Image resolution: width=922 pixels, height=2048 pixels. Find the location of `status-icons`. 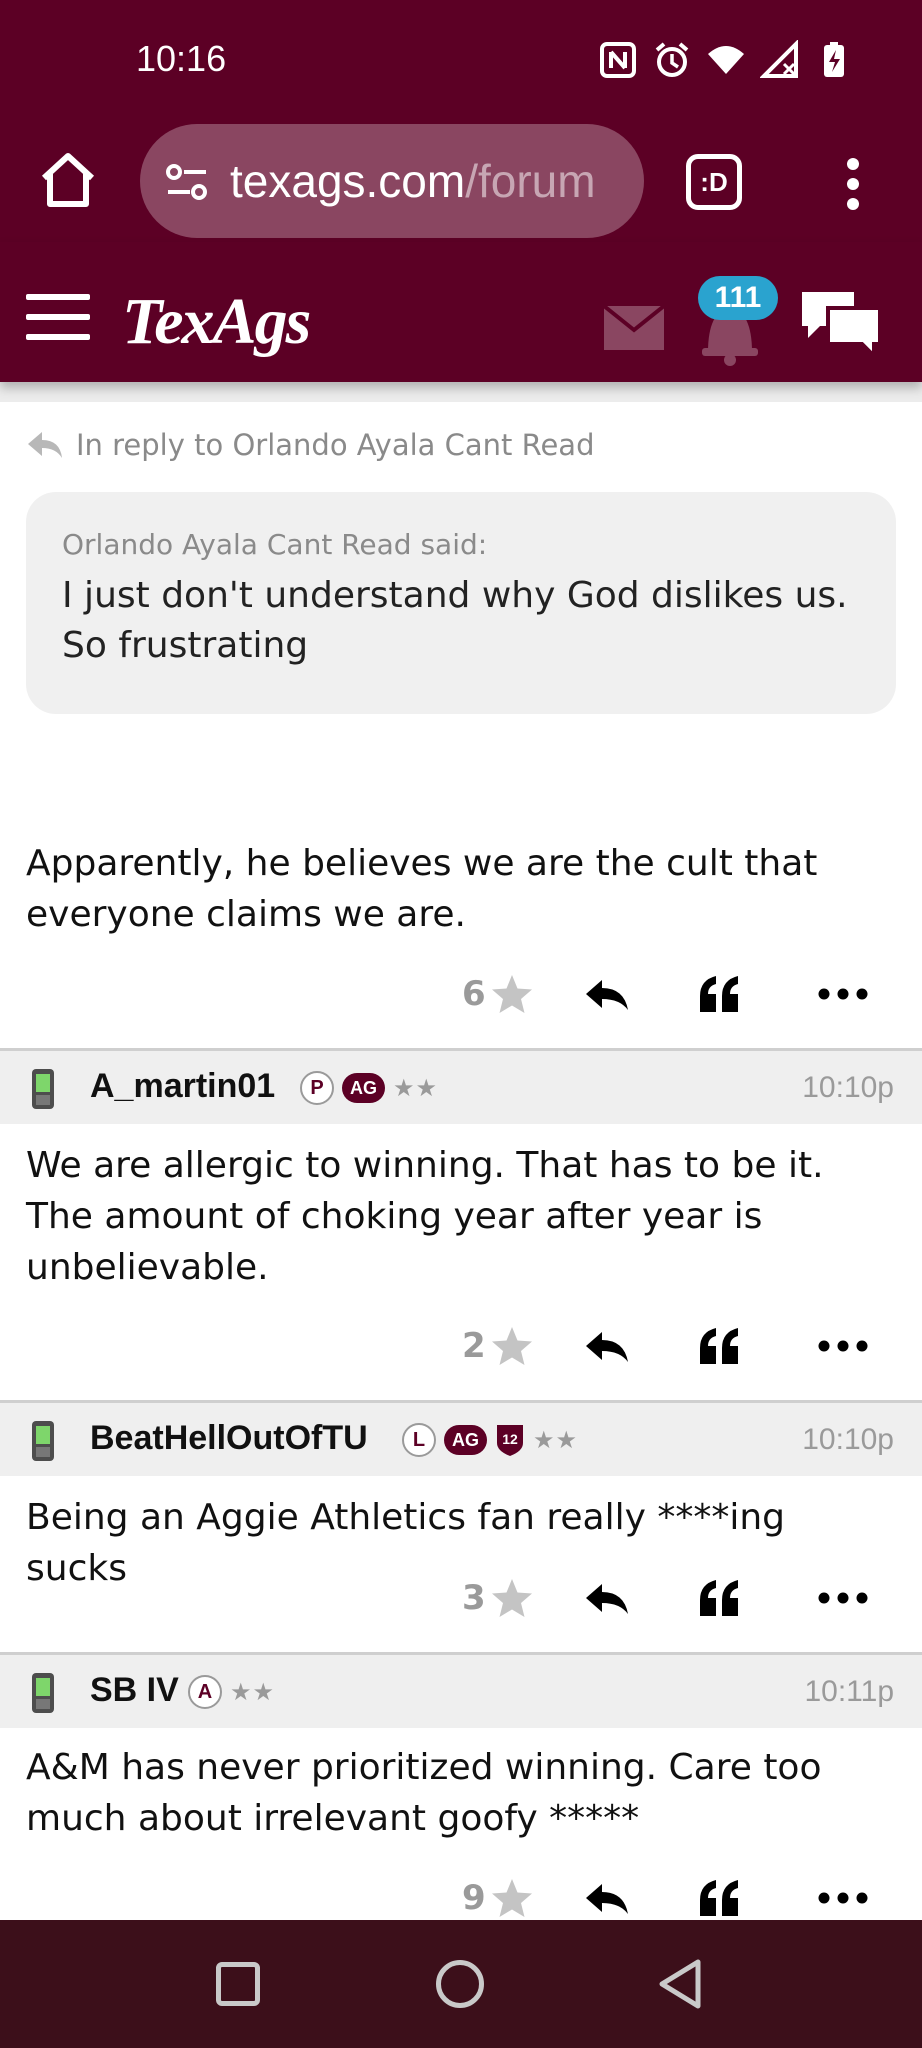

status-icons is located at coordinates (726, 60).